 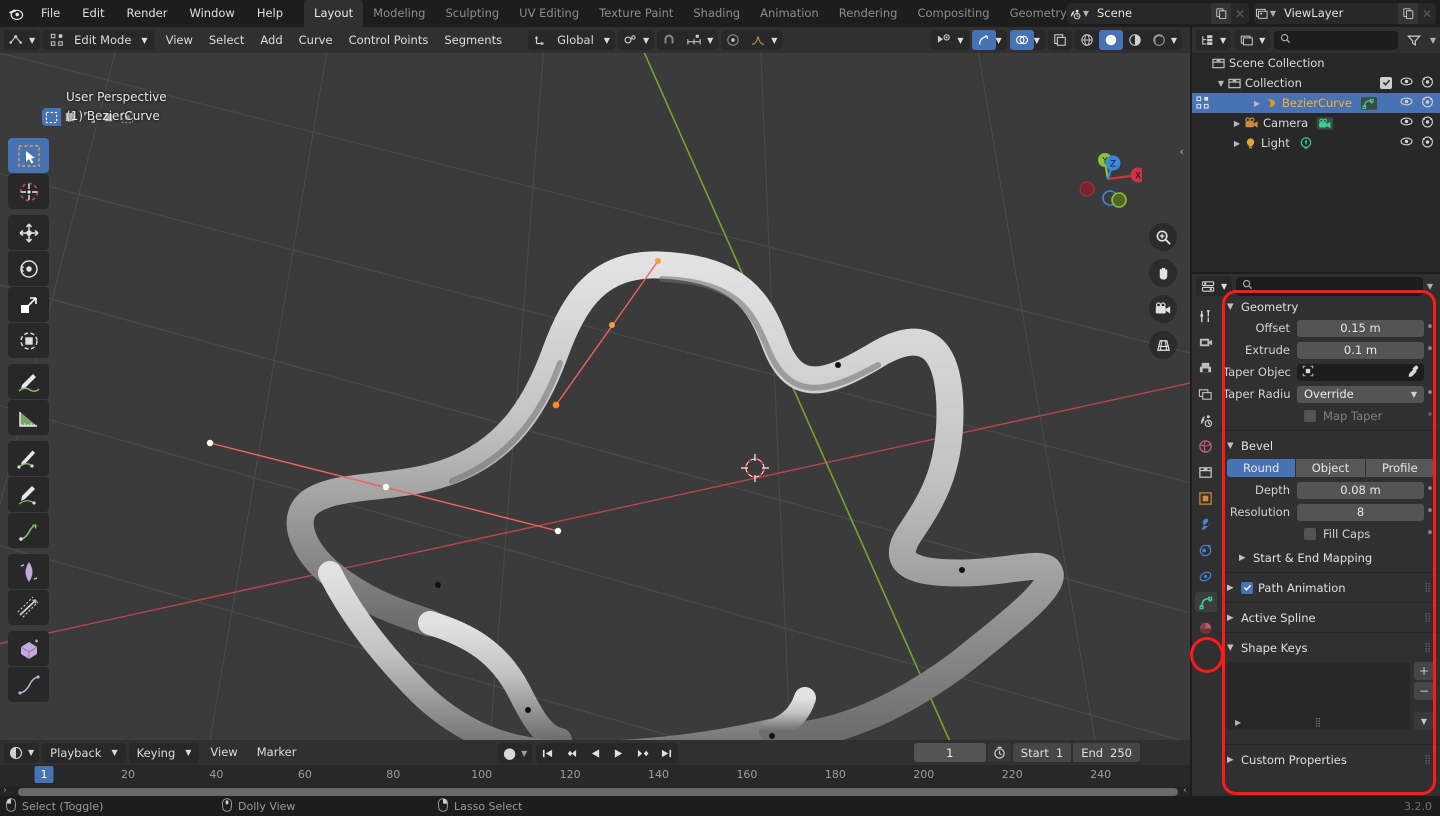 What do you see at coordinates (28, 232) in the screenshot?
I see `move-tool-icon` at bounding box center [28, 232].